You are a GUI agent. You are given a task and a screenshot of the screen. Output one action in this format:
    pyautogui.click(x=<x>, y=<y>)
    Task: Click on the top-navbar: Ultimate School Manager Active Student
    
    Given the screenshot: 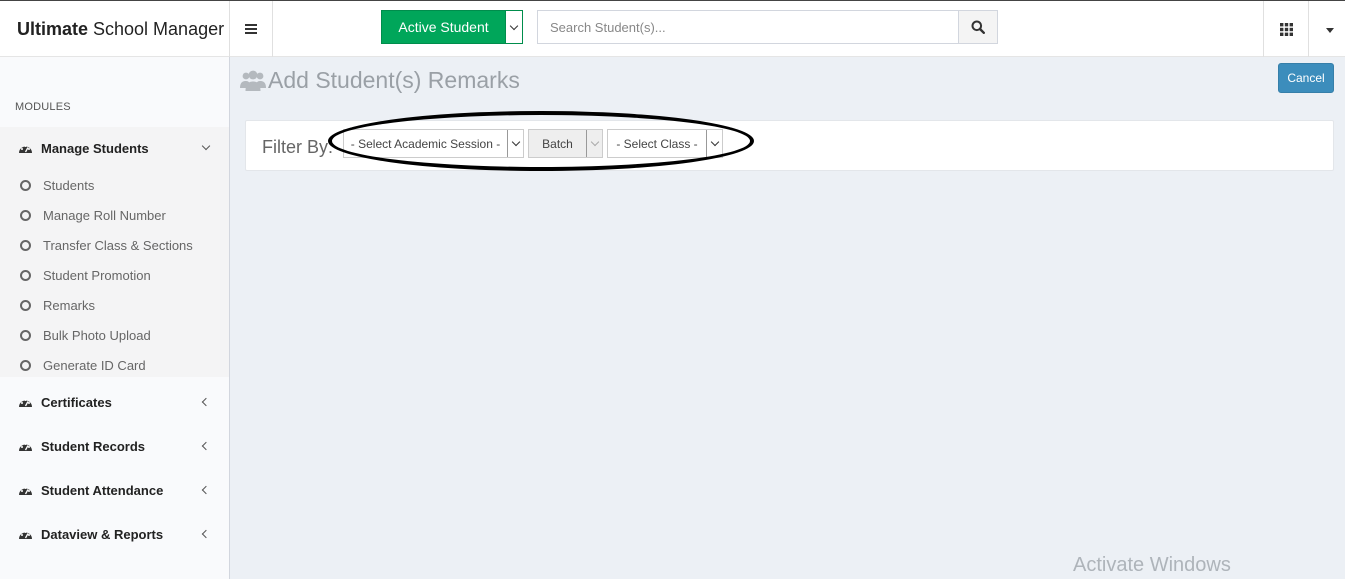 What is the action you would take?
    pyautogui.click(x=672, y=28)
    